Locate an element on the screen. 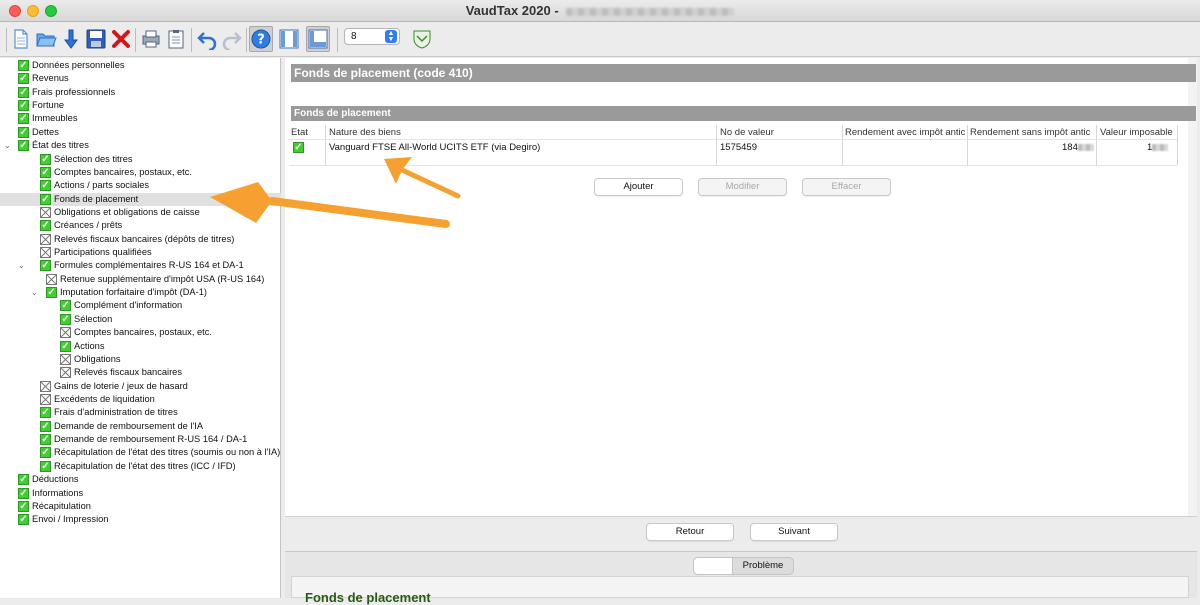  tree-item: ✓ Fonds de placement is located at coordinates (140, 199).